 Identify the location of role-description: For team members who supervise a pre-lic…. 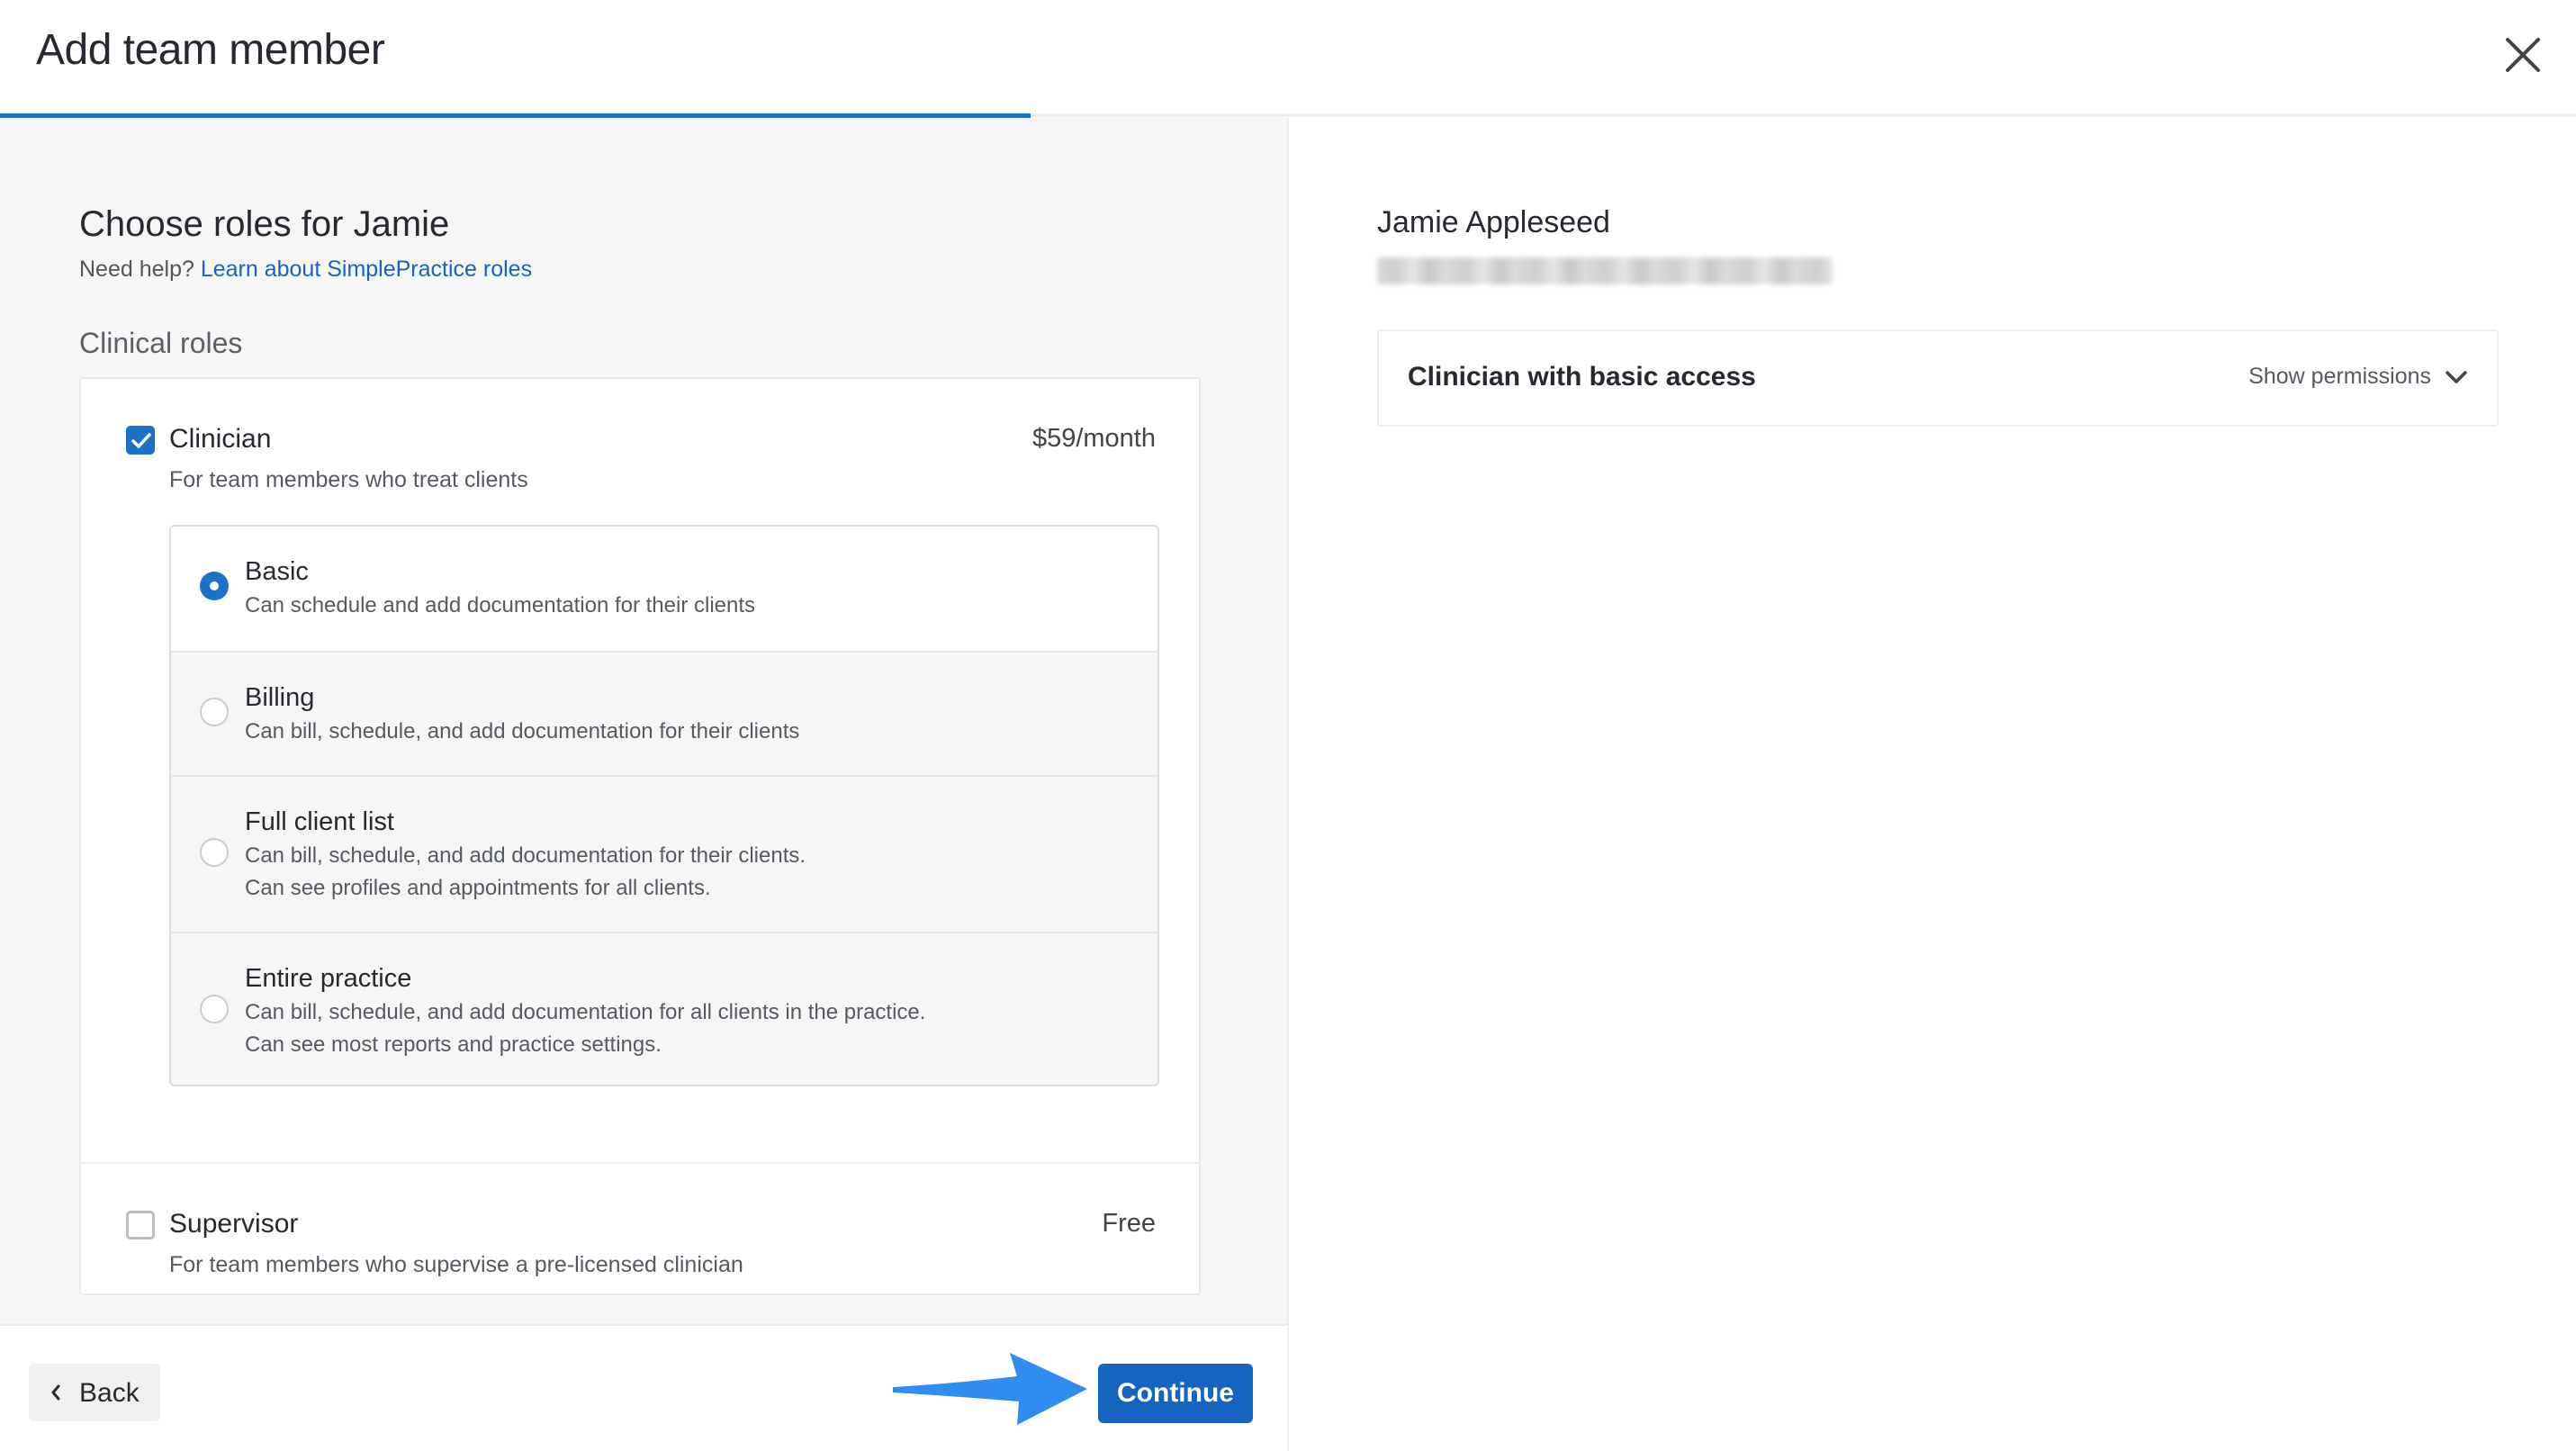
(456, 1264).